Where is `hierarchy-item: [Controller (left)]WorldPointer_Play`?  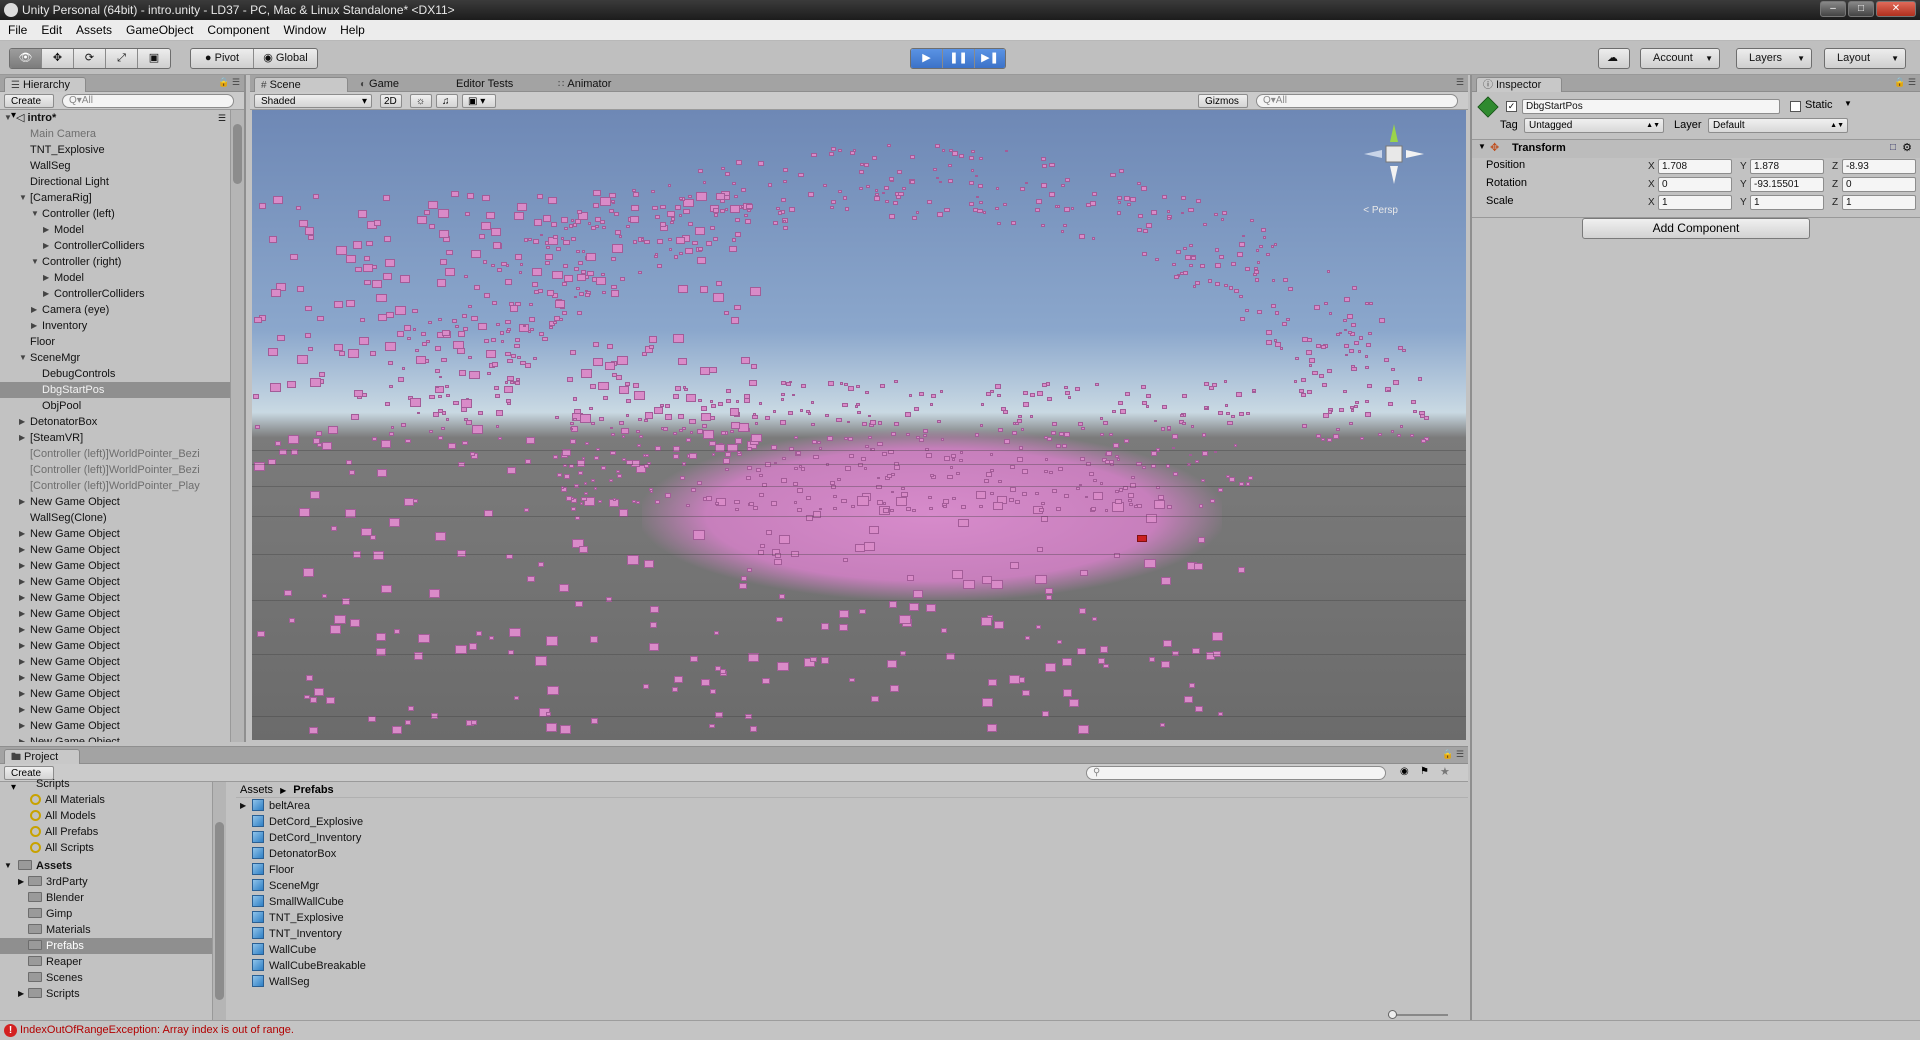
hierarchy-item: [Controller (left)]WorldPointer_Play is located at coordinates (115, 486).